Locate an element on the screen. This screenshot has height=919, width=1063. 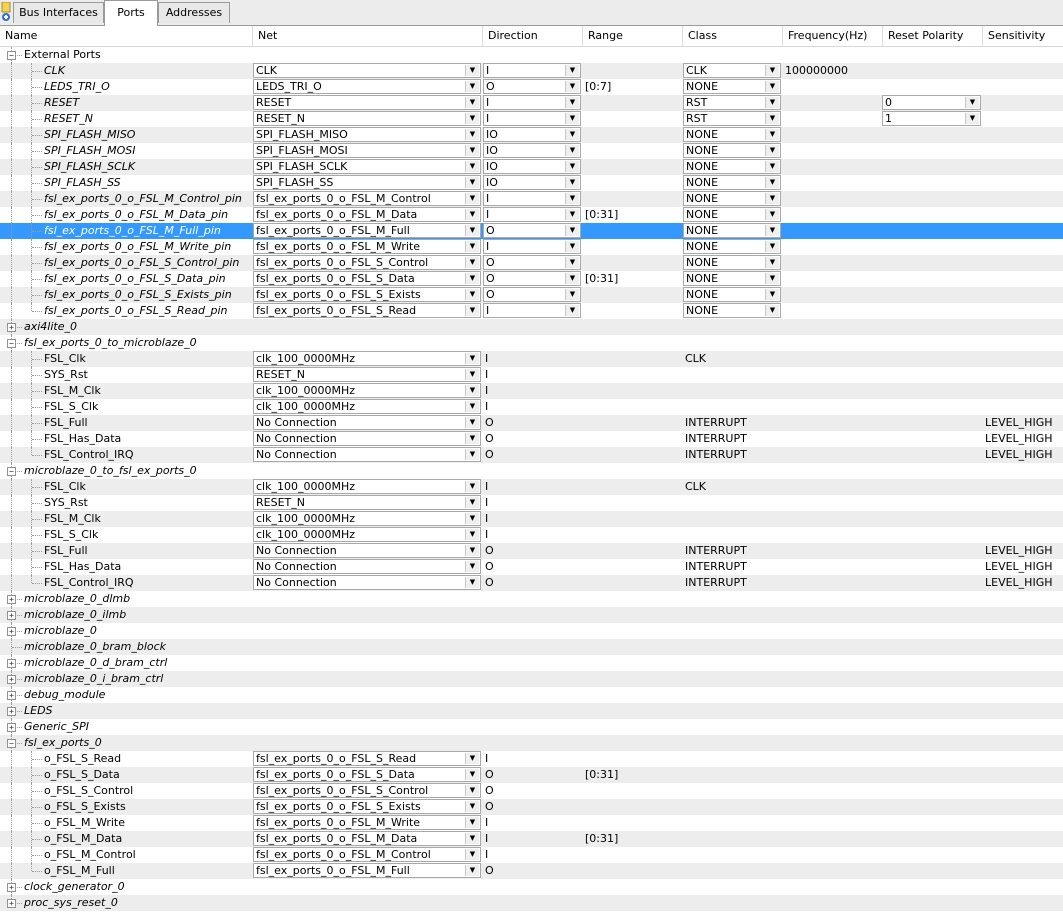
tree-group-row: − microblaze_0_to_fsl_ex_ports_0 is located at coordinates (531, 471).